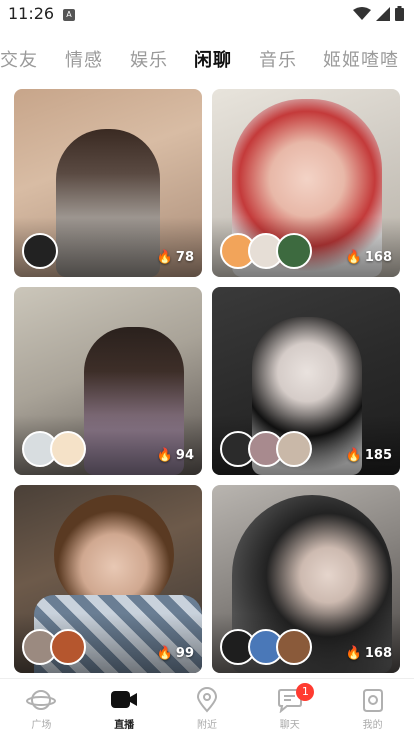 This screenshot has height=736, width=414. I want to click on status-icons, so click(378, 13).